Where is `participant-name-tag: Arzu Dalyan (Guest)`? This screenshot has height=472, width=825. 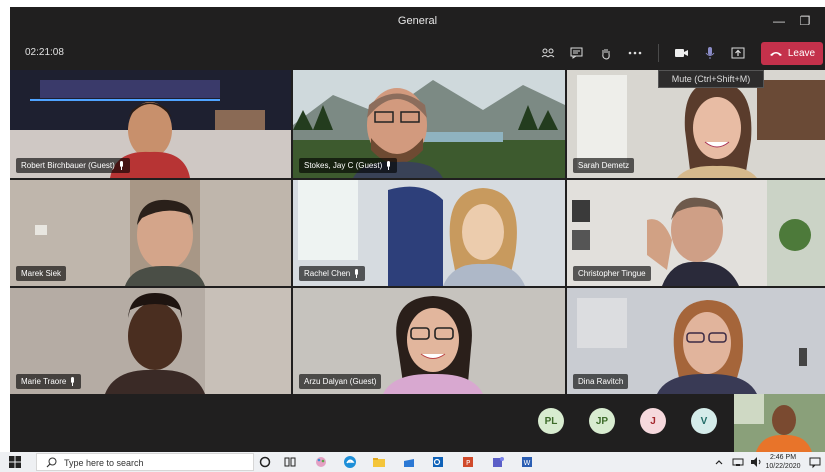 participant-name-tag: Arzu Dalyan (Guest) is located at coordinates (340, 381).